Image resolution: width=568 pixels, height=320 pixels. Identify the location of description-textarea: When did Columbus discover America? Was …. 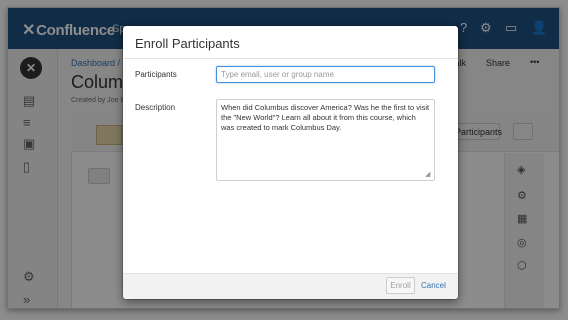
(325, 140).